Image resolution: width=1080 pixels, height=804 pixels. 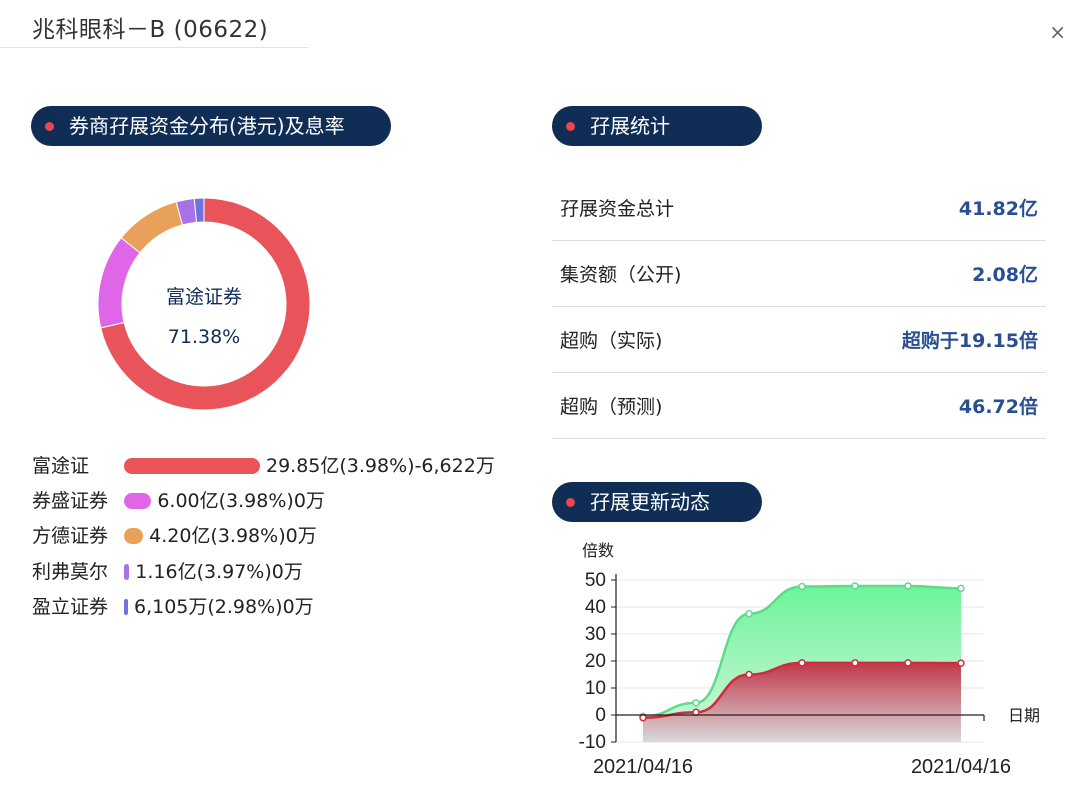 I want to click on stat-row-oversub-forecast: 超购（预测) 46.72倍, so click(x=799, y=405).